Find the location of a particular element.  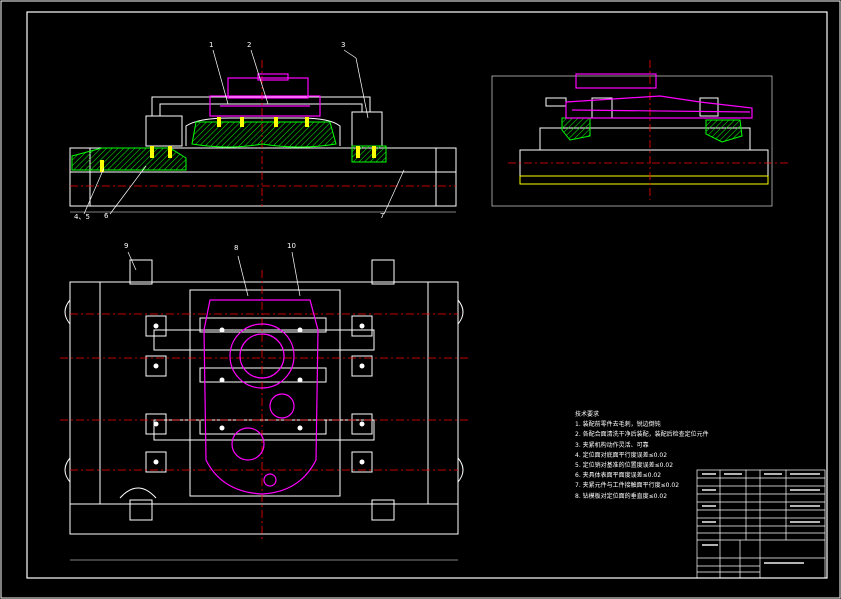

callout-3: 3 is located at coordinates (343, 45).